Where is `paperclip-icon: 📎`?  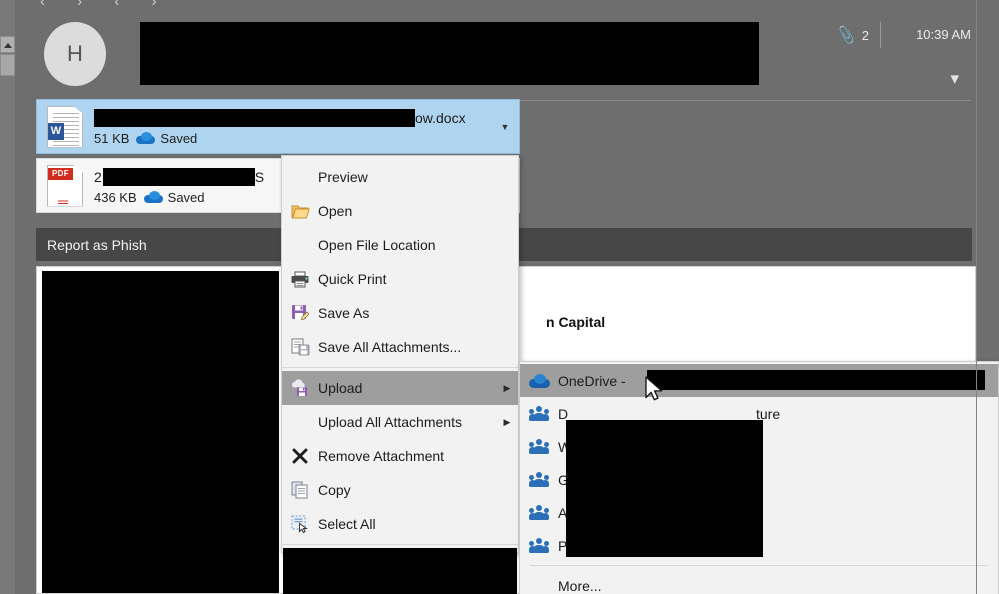 paperclip-icon: 📎 is located at coordinates (846, 35).